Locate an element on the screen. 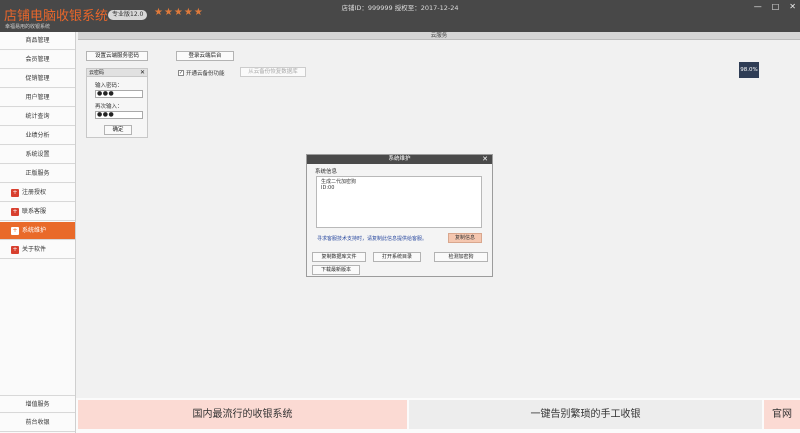 This screenshot has width=800, height=433. cloud-password-panel: 云密码 ✕ 输入密码： ●●● 再次输入： ●●● 确定 is located at coordinates (117, 103).